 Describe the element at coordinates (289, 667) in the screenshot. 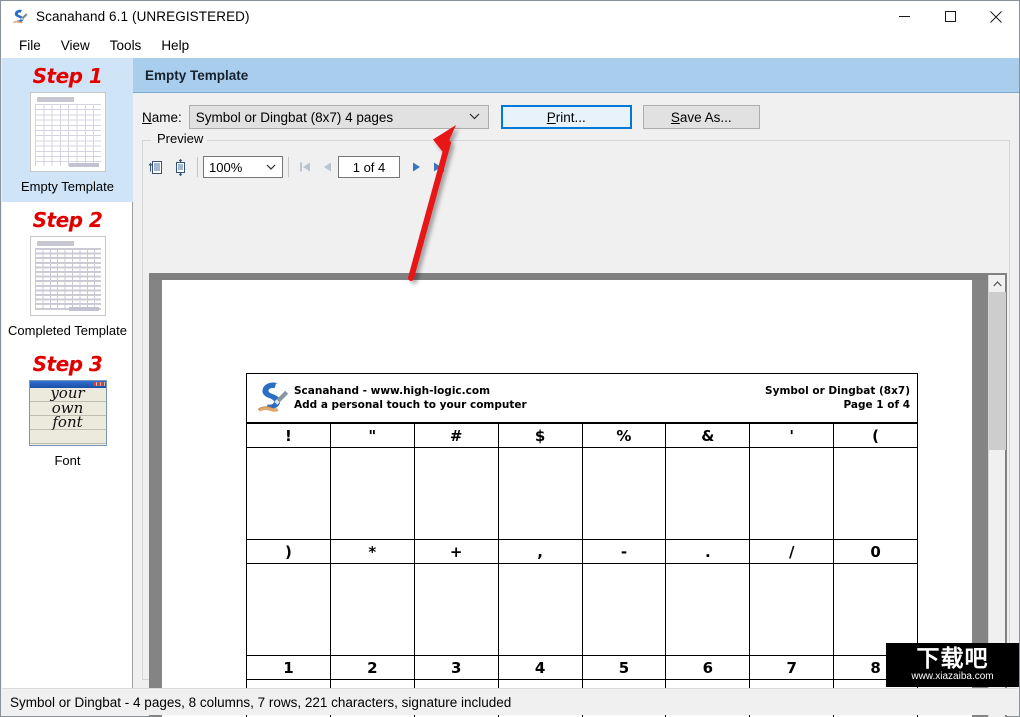

I see `char-cell: 1` at that location.